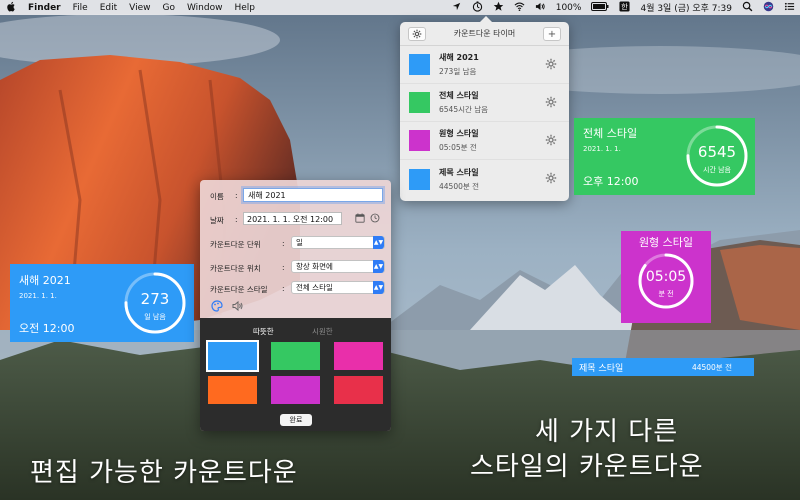 This screenshot has width=800, height=500. Describe the element at coordinates (459, 95) in the screenshot. I see `countdown-name: 전체 스타일` at that location.